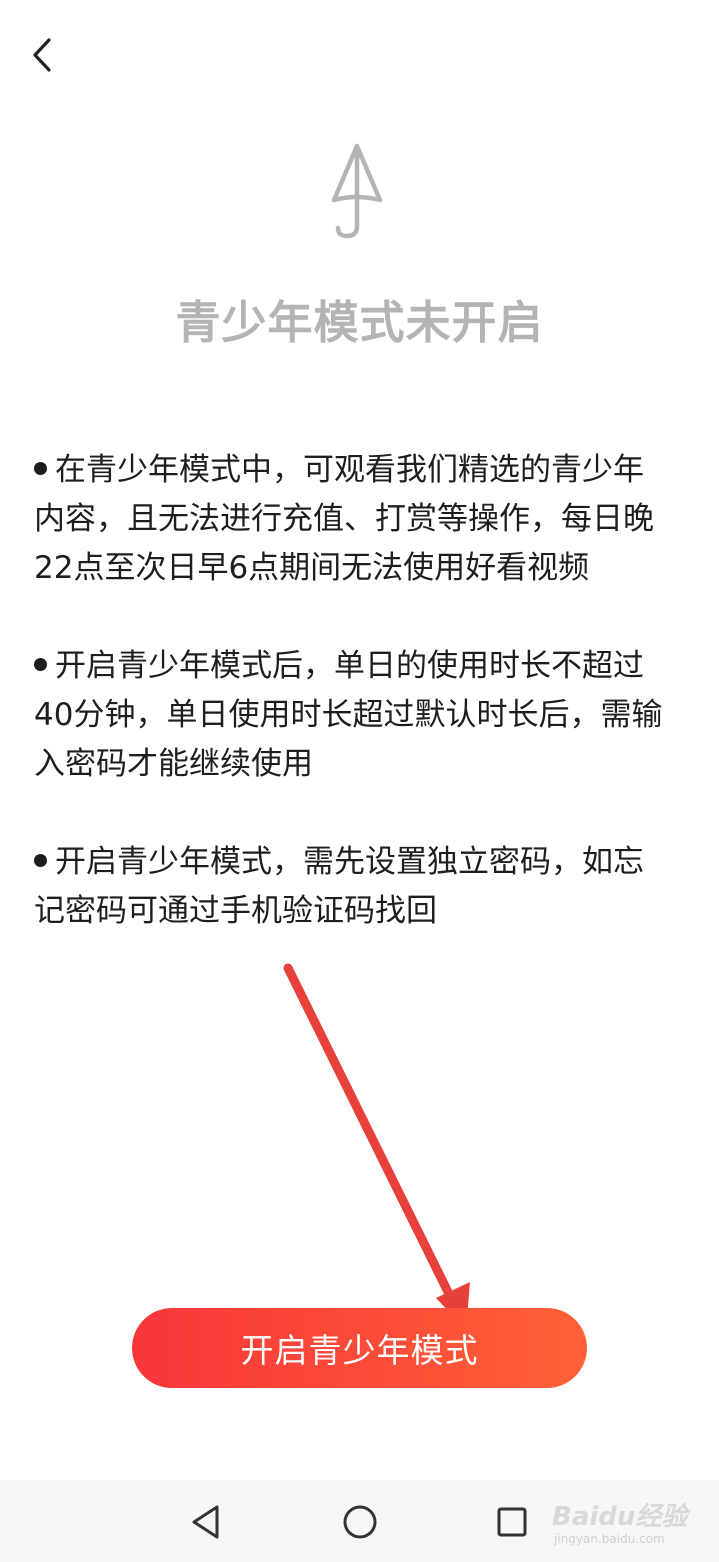 The image size is (719, 1562). I want to click on umbrella-closed-icon, so click(357, 191).